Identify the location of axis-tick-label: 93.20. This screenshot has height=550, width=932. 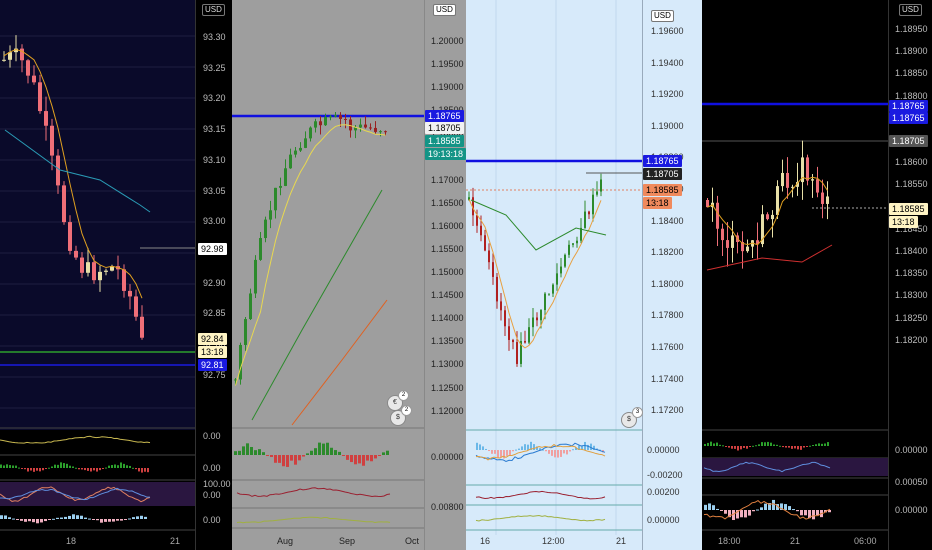
(214, 98).